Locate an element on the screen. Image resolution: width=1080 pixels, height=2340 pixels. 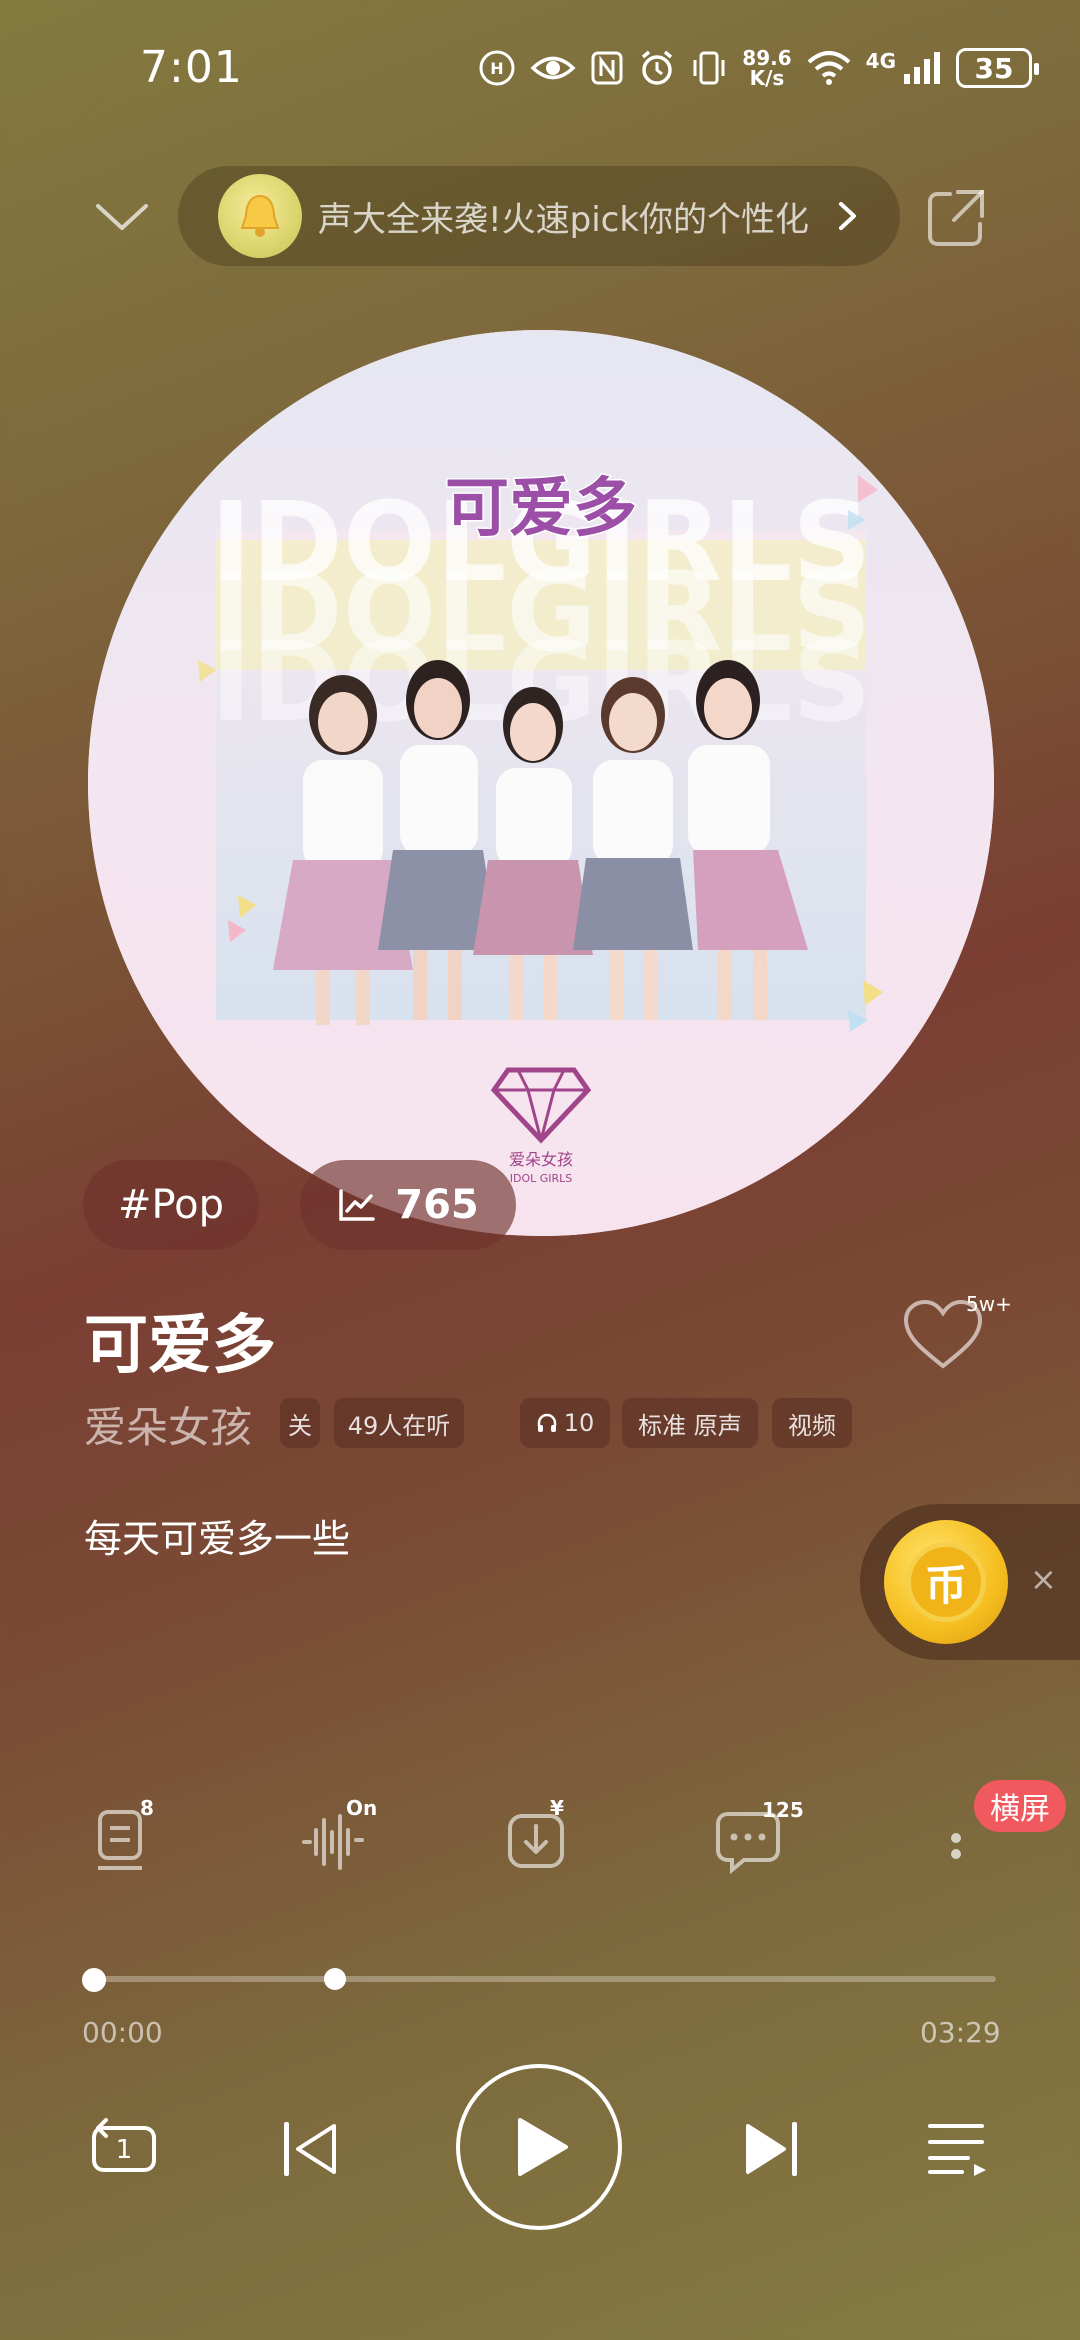
total-time: 03:29 is located at coordinates (960, 2032).